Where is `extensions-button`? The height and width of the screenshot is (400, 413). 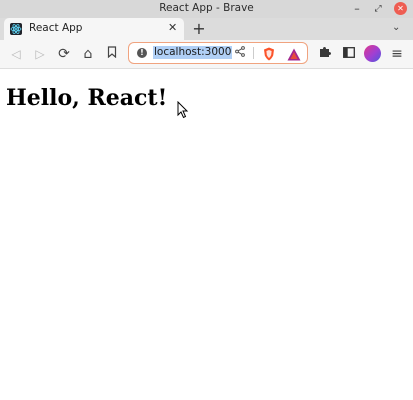
extensions-button is located at coordinates (325, 54).